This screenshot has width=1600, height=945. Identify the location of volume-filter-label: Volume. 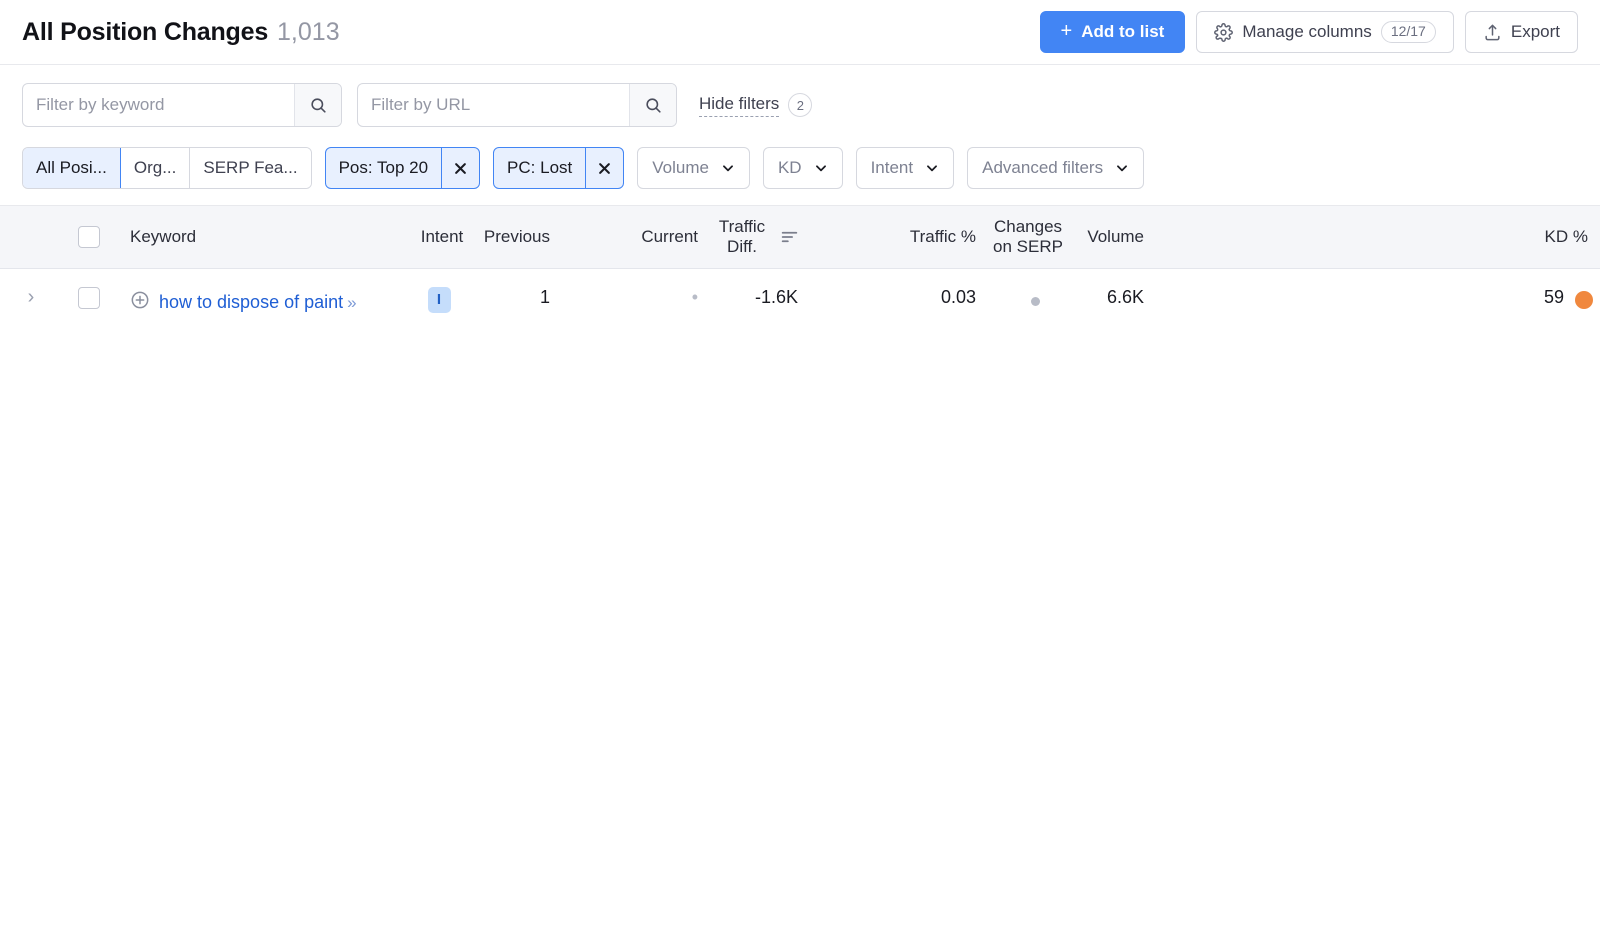
(680, 167).